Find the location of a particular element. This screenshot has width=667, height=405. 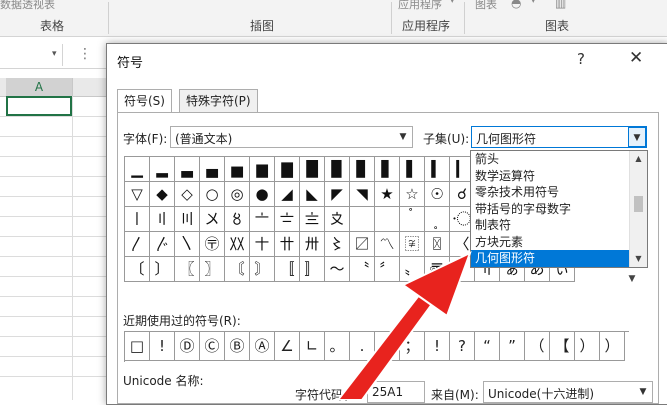

subset-list-item: 箭头 is located at coordinates (552, 159).